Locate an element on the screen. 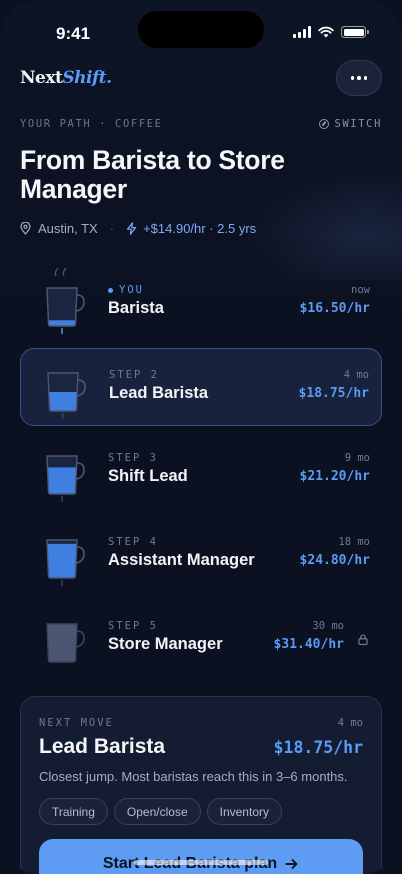 This screenshot has height=874, width=402. step-label: STEP 3 is located at coordinates (133, 458).